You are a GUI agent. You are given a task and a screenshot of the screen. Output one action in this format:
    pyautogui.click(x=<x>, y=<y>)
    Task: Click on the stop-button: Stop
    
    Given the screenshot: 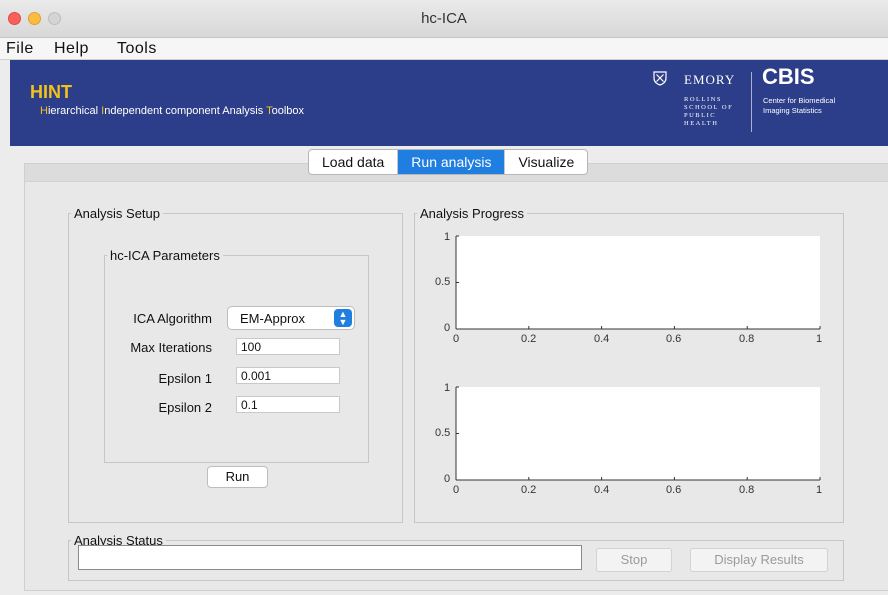 What is the action you would take?
    pyautogui.click(x=634, y=560)
    